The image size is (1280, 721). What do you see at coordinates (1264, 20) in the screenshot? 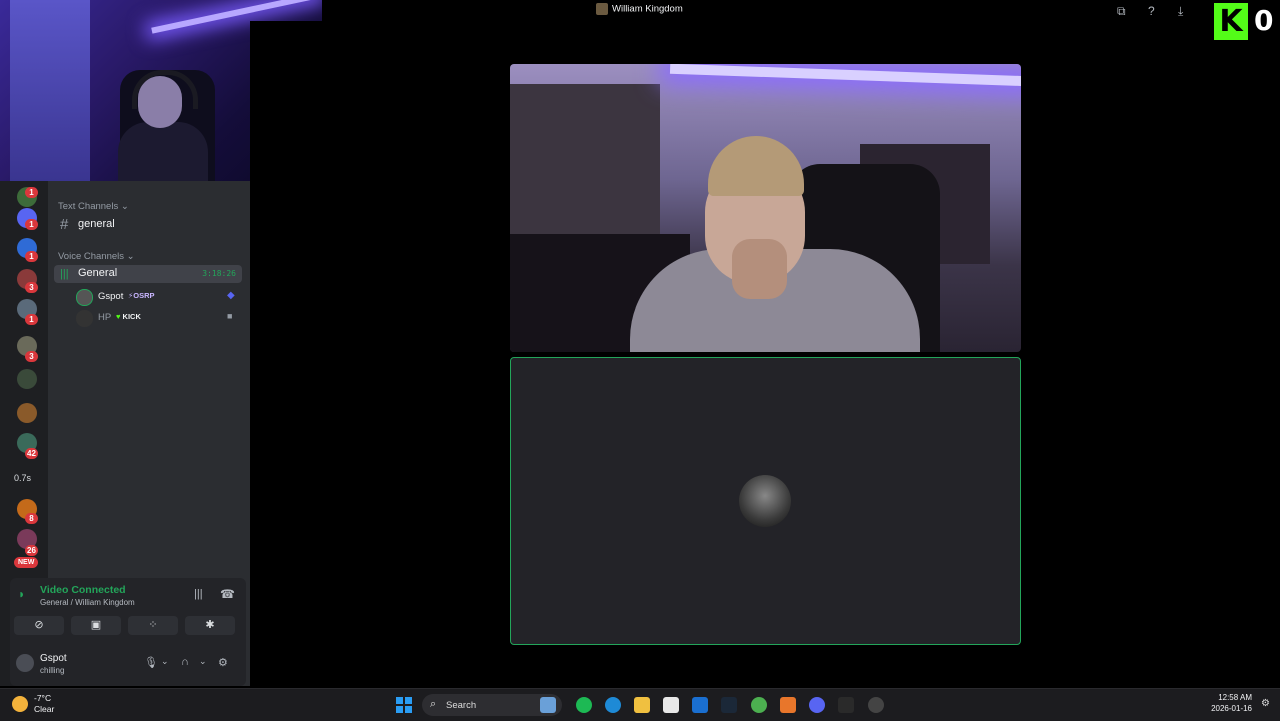
I see `viewer-count: 0` at bounding box center [1264, 20].